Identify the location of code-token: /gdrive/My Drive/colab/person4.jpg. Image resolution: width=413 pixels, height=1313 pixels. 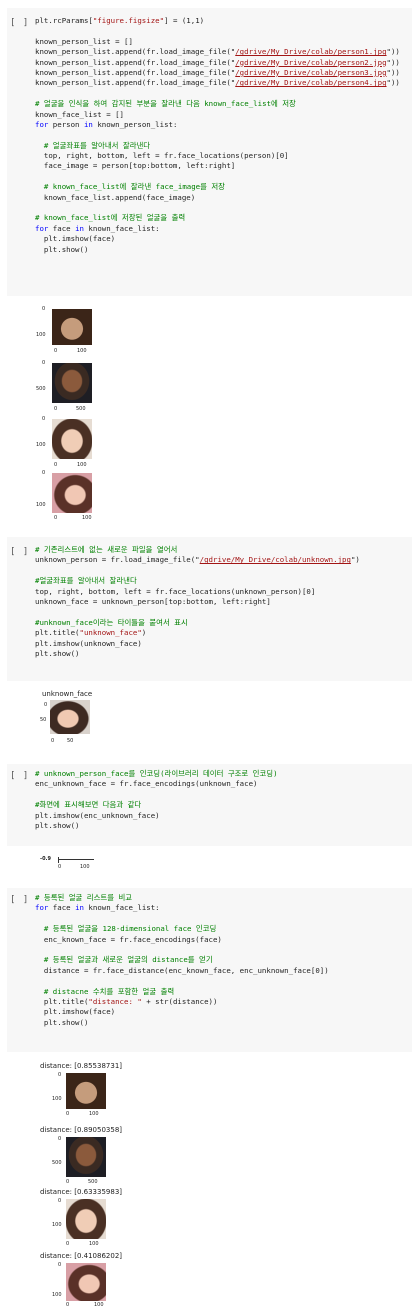
(311, 83).